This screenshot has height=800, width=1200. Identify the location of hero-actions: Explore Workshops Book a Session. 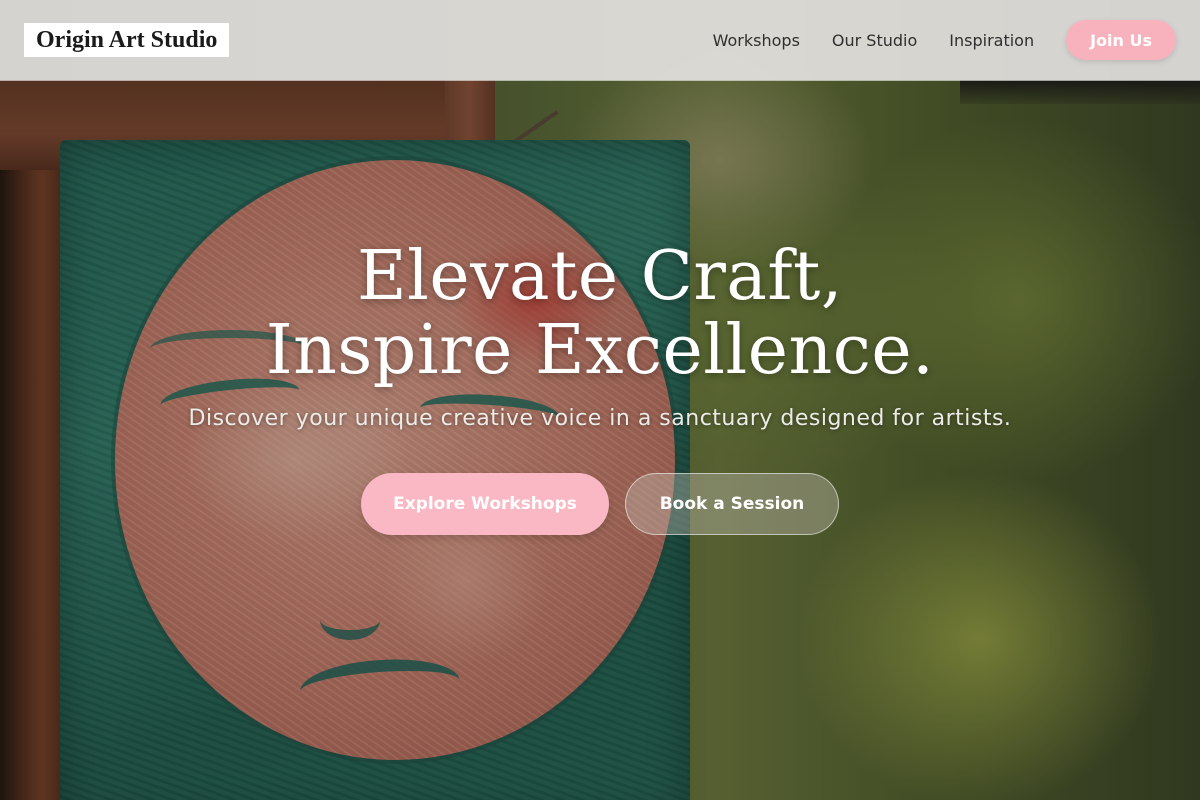
(600, 504).